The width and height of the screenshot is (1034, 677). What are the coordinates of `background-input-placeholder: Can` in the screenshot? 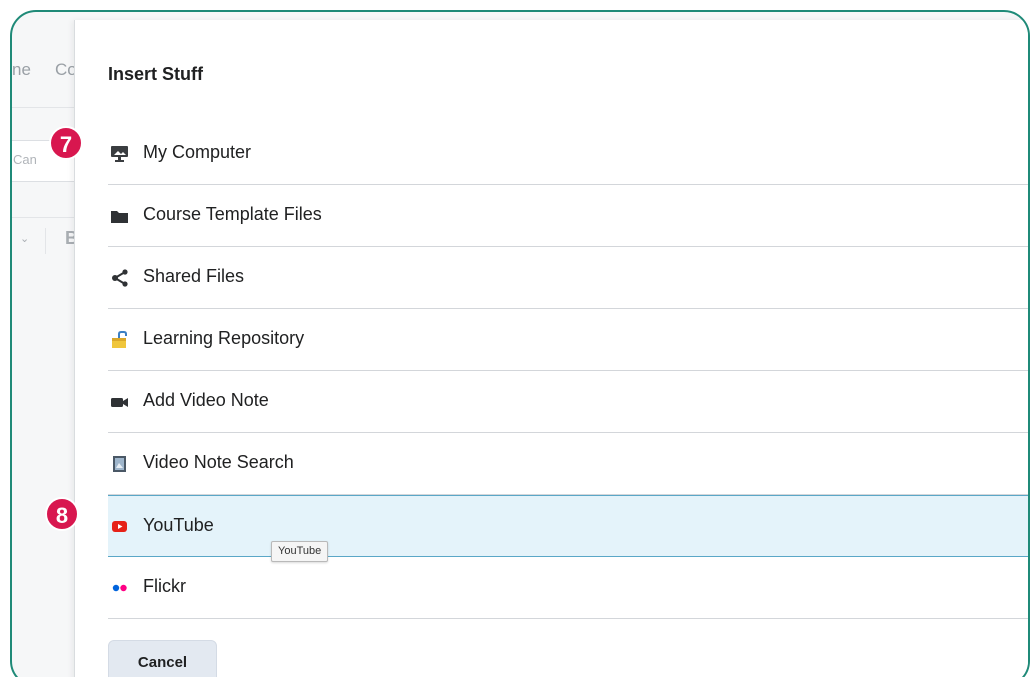 It's located at (25, 159).